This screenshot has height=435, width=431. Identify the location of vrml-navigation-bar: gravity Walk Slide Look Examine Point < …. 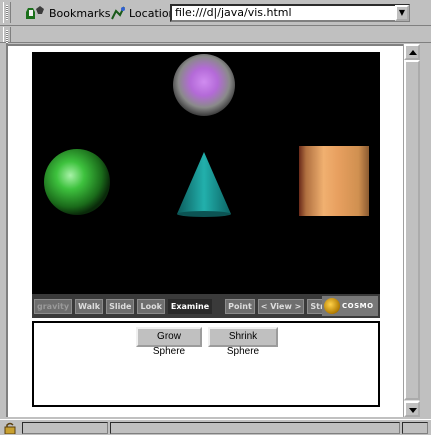
(206, 306).